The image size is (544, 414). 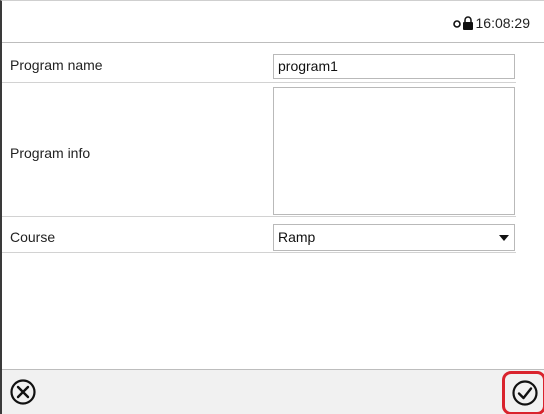 I want to click on program-name-label: Program name, so click(x=56, y=65).